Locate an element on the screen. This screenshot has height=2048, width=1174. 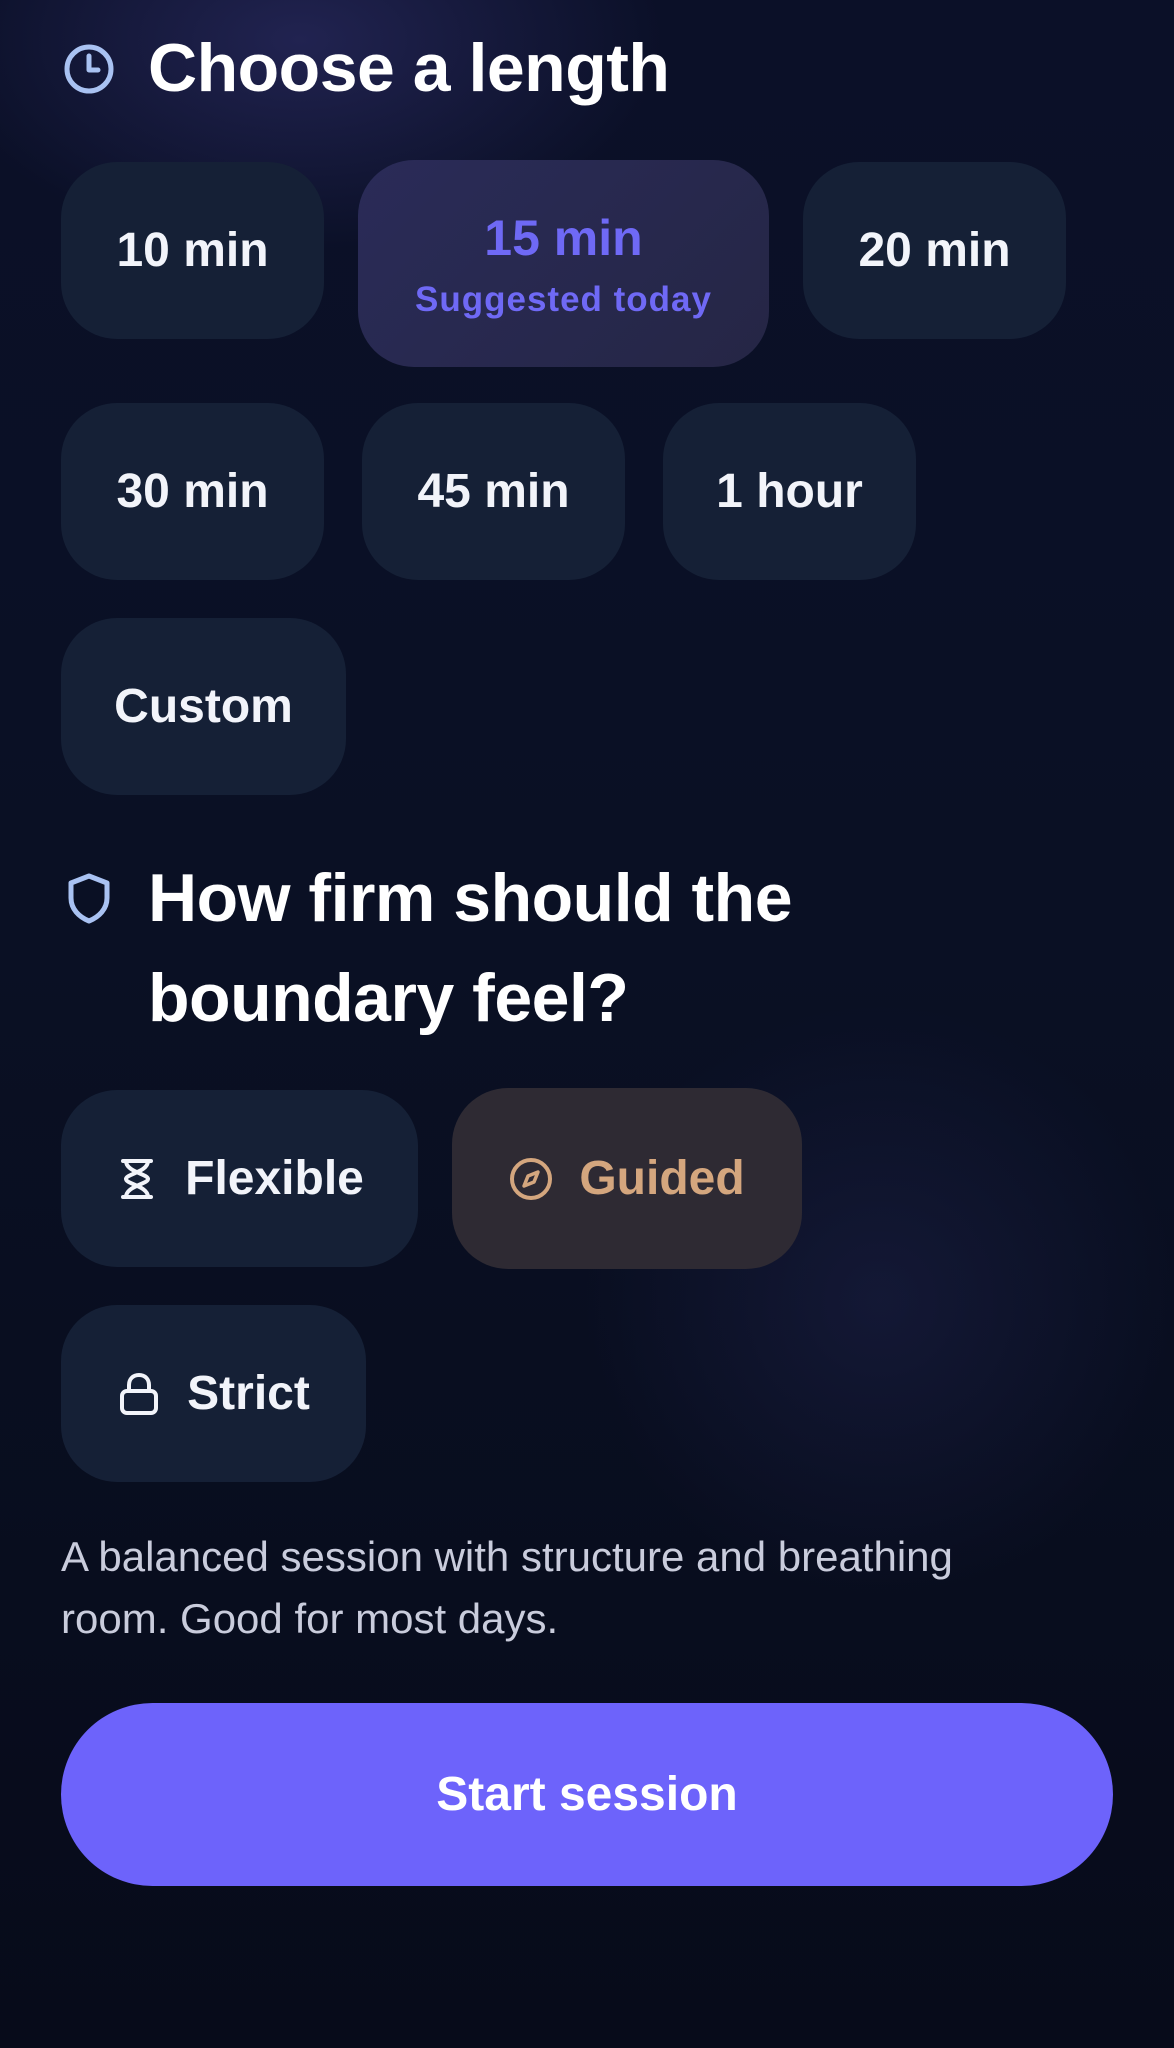
boundary-option-strict: Strict is located at coordinates (213, 1393).